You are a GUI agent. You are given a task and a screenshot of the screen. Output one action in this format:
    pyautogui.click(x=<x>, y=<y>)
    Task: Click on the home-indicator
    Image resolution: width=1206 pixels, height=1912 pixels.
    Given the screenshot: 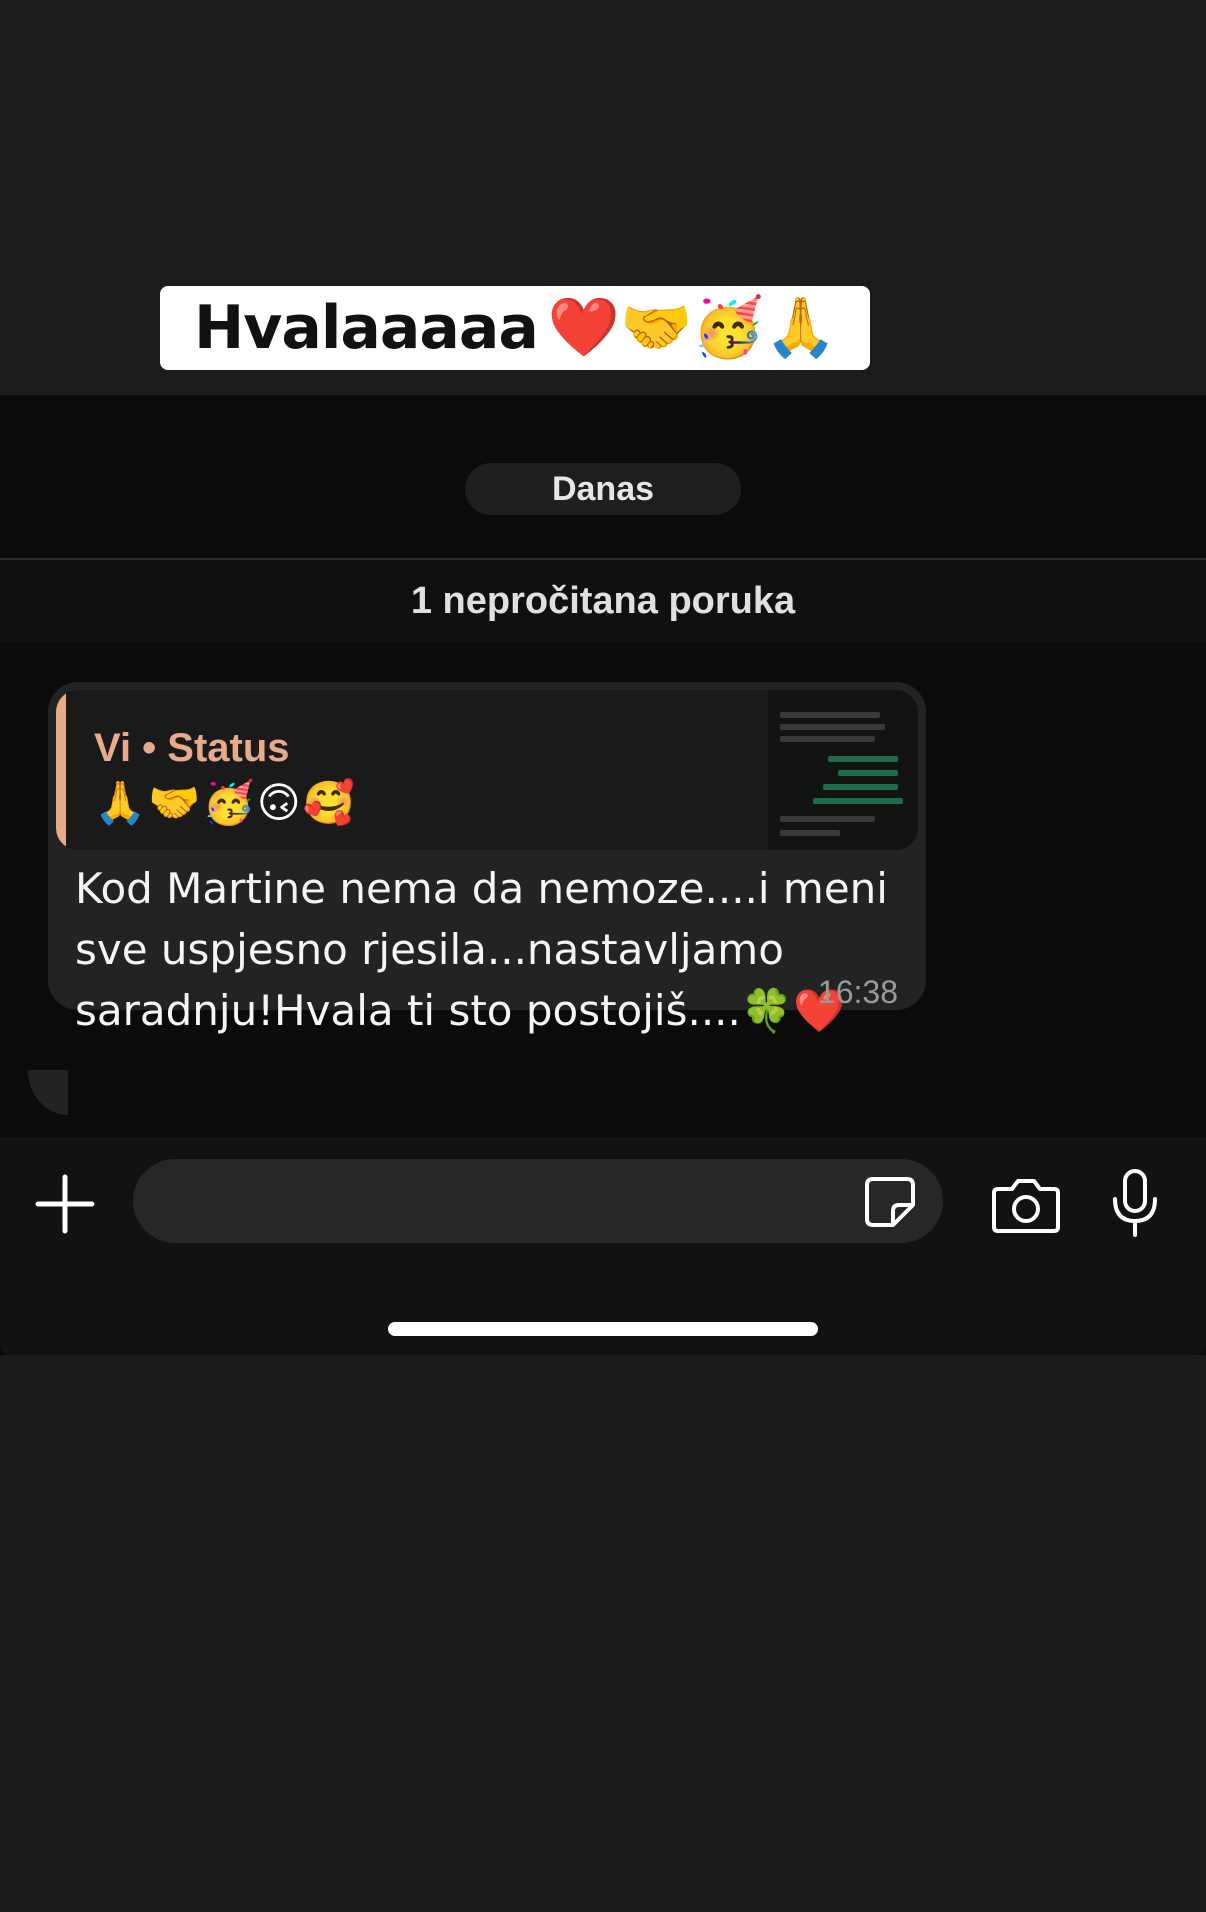 What is the action you would take?
    pyautogui.click(x=603, y=1329)
    